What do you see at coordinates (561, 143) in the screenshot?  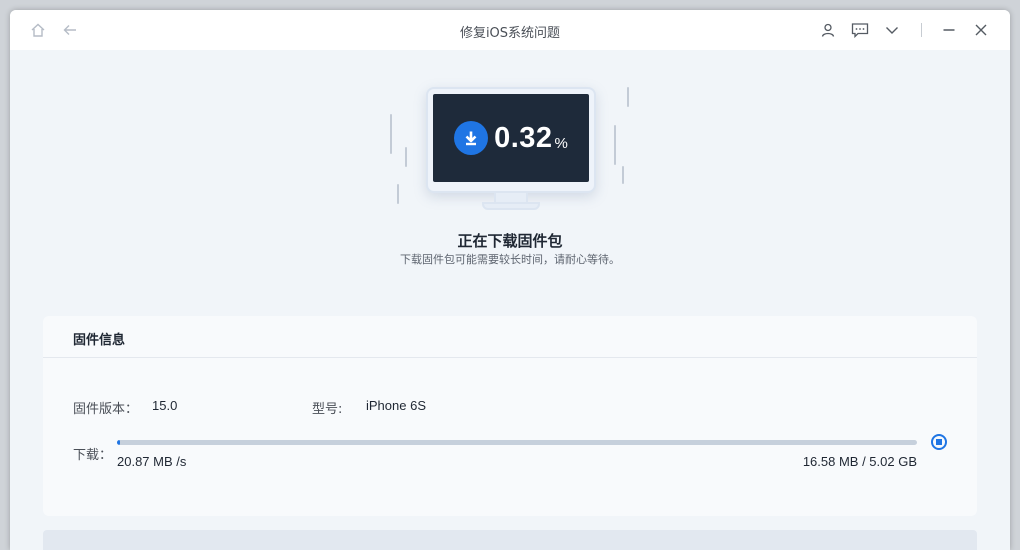 I see `percent-sign: %` at bounding box center [561, 143].